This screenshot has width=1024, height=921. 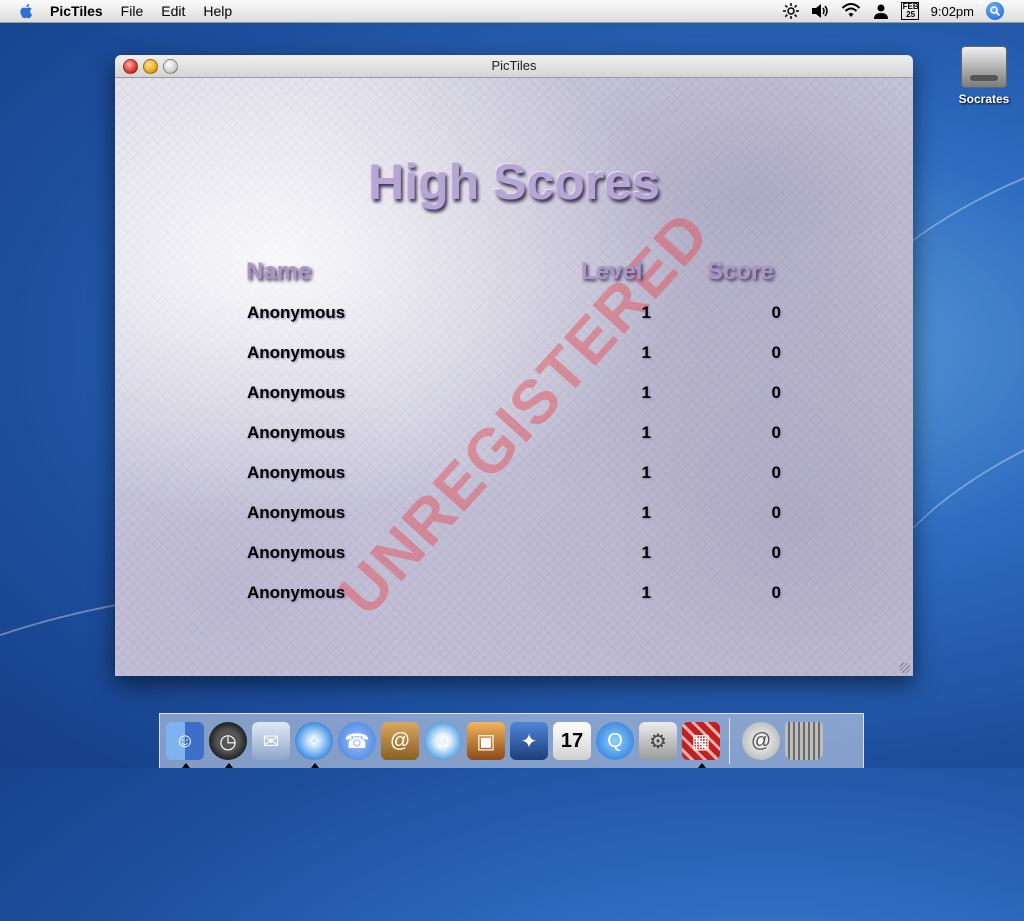 What do you see at coordinates (729, 741) in the screenshot?
I see `dock-separator` at bounding box center [729, 741].